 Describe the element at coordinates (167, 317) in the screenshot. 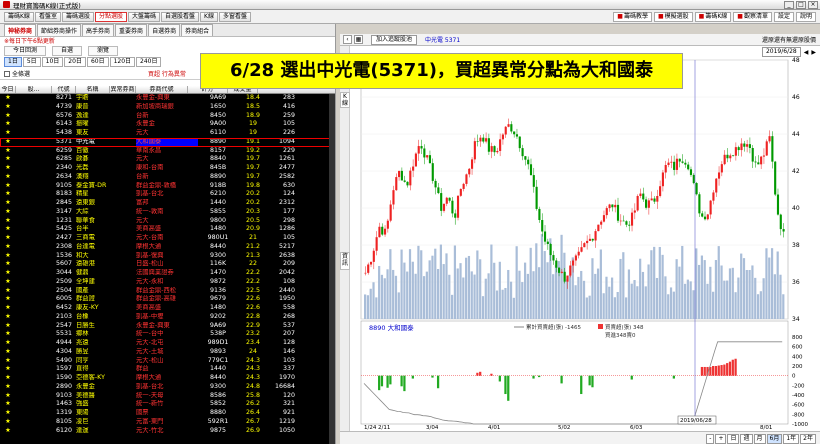

I see `table-row: ★ 2103 台橡 凱基-中壢 9202 22.8 268` at that location.